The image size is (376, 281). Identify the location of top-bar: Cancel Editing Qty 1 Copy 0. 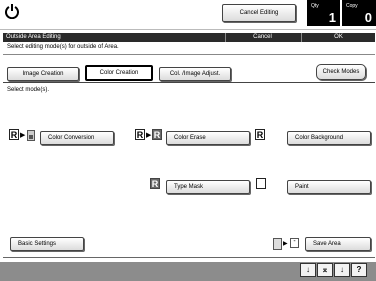
(188, 15).